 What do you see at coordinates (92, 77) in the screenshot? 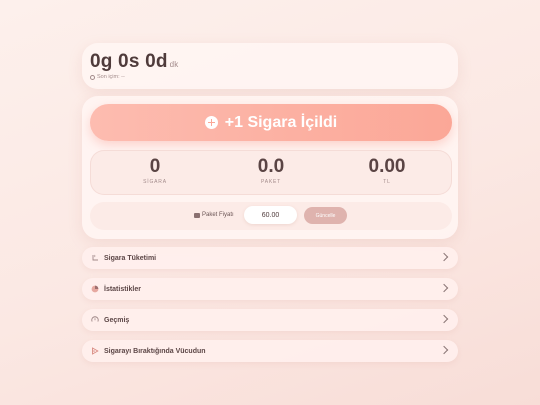
I see `clock-icon` at bounding box center [92, 77].